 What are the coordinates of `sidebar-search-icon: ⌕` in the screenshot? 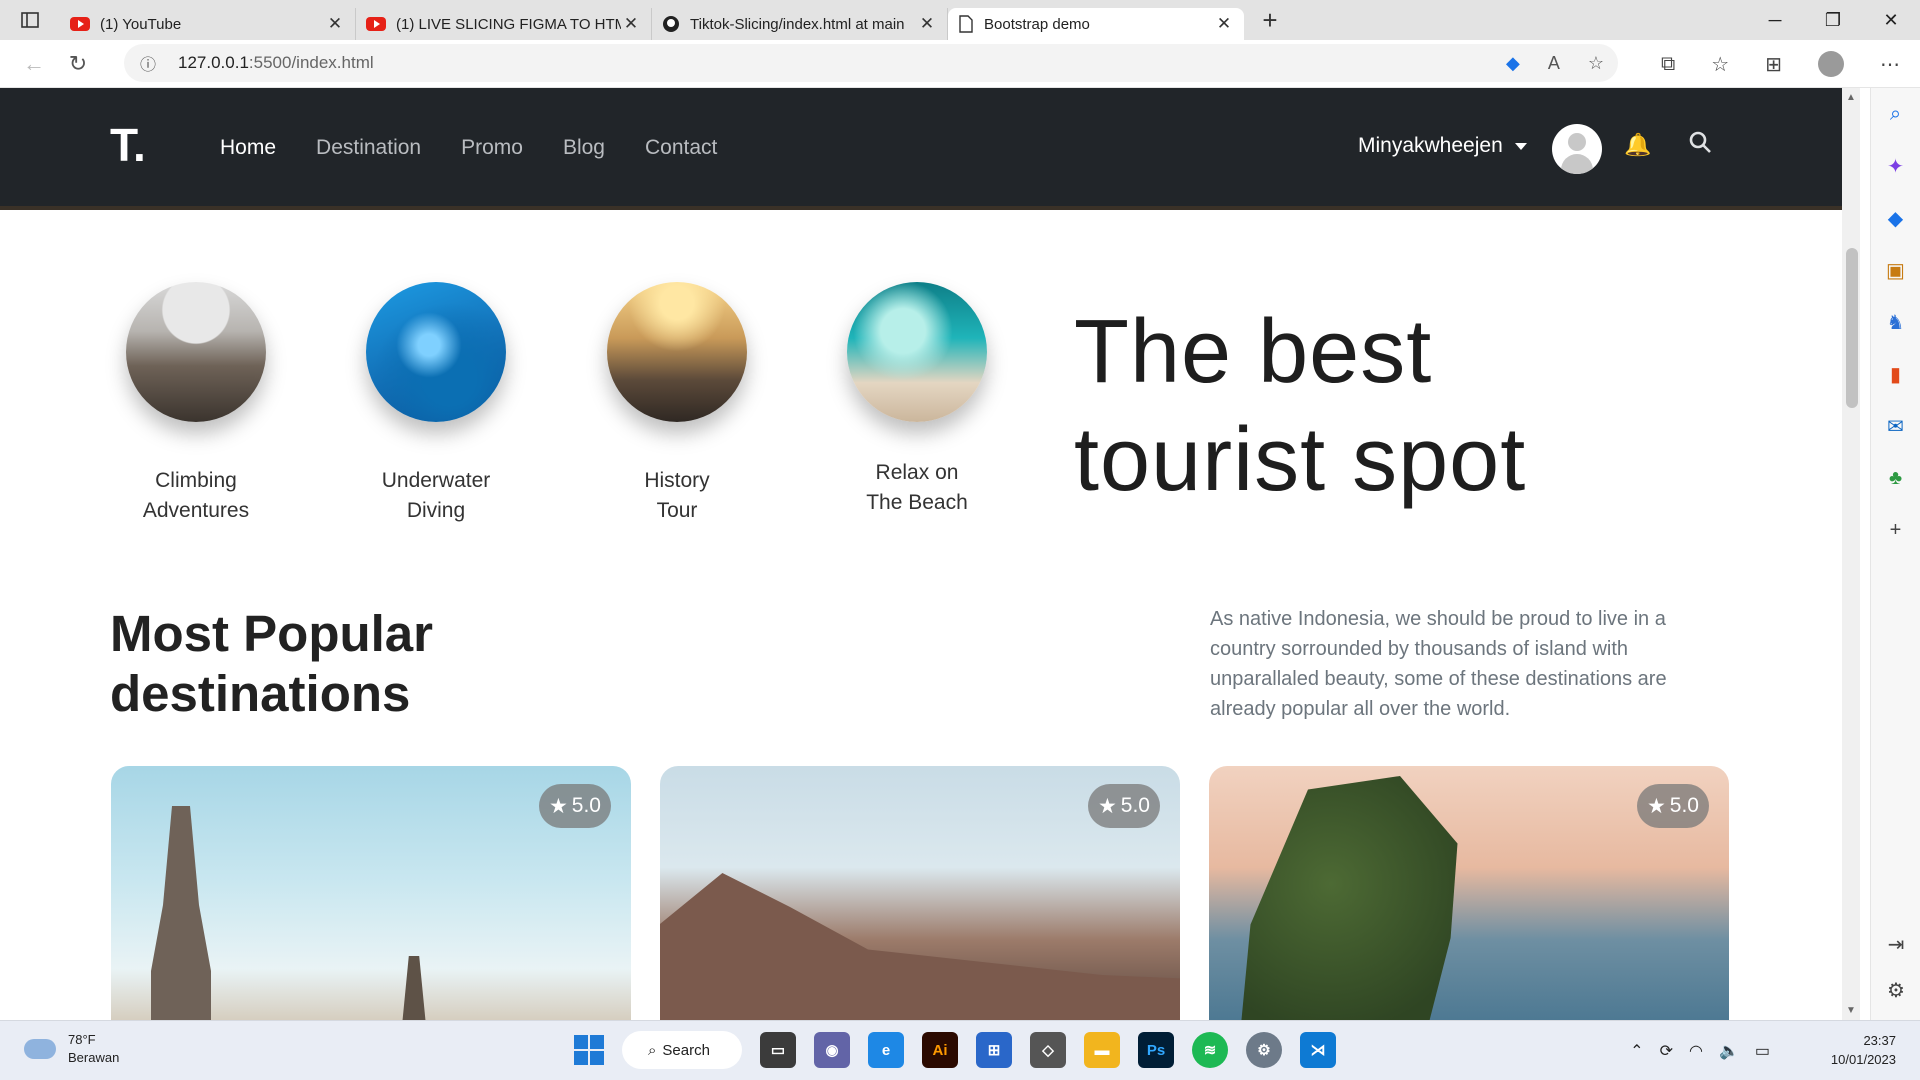 It's located at (1895, 114).